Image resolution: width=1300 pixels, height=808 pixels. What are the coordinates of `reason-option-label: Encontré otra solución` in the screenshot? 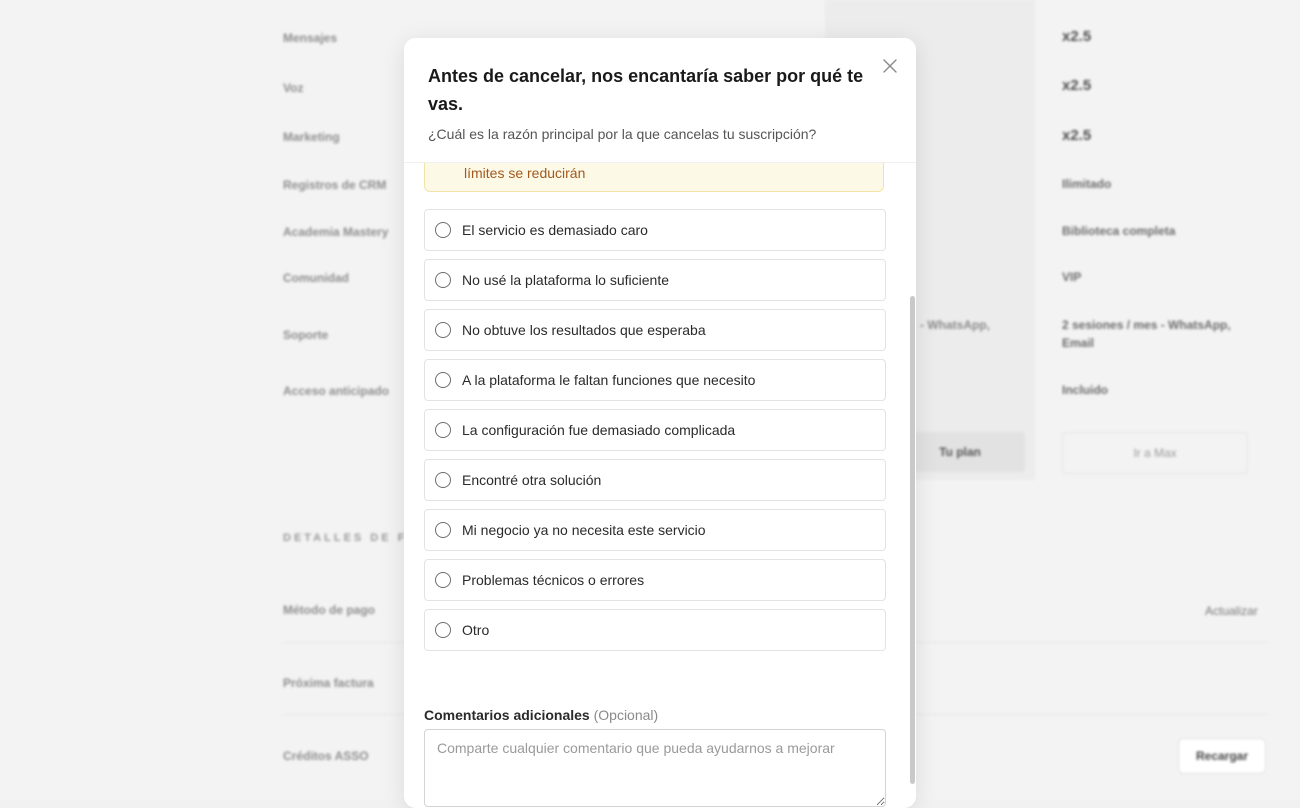 It's located at (532, 480).